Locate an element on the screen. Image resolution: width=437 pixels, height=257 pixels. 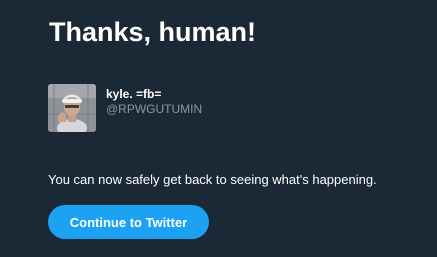
page-title: Thanks, human! is located at coordinates (153, 32).